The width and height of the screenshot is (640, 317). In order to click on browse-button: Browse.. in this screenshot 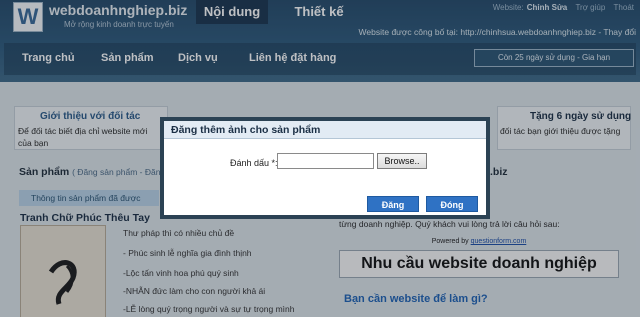, I will do `click(402, 161)`.